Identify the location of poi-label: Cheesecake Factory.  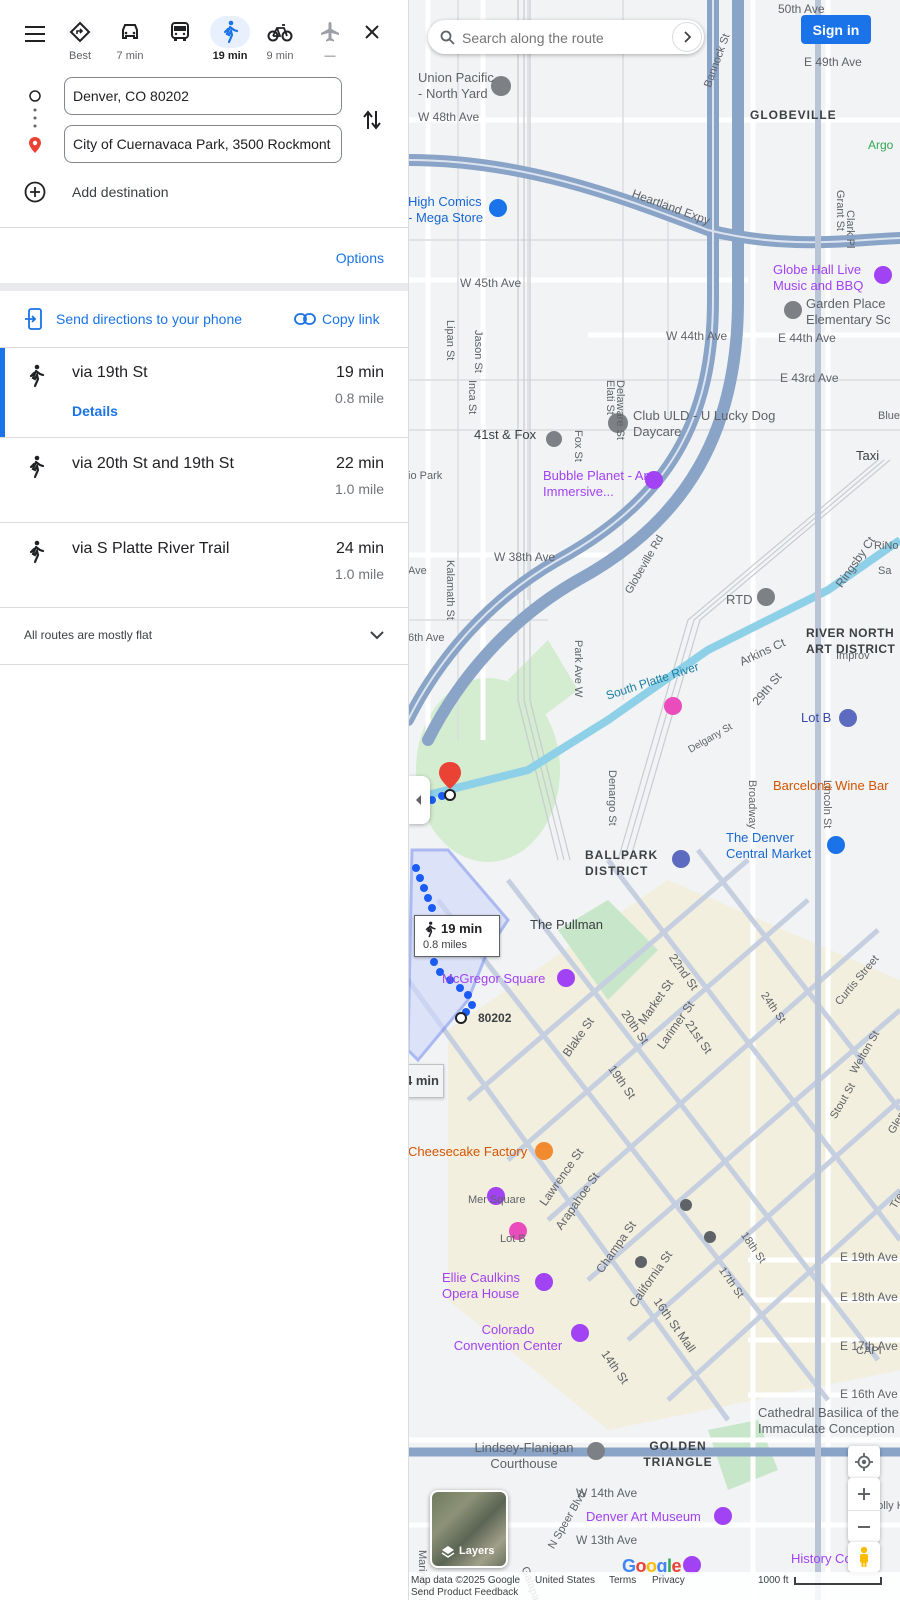
(468, 1151).